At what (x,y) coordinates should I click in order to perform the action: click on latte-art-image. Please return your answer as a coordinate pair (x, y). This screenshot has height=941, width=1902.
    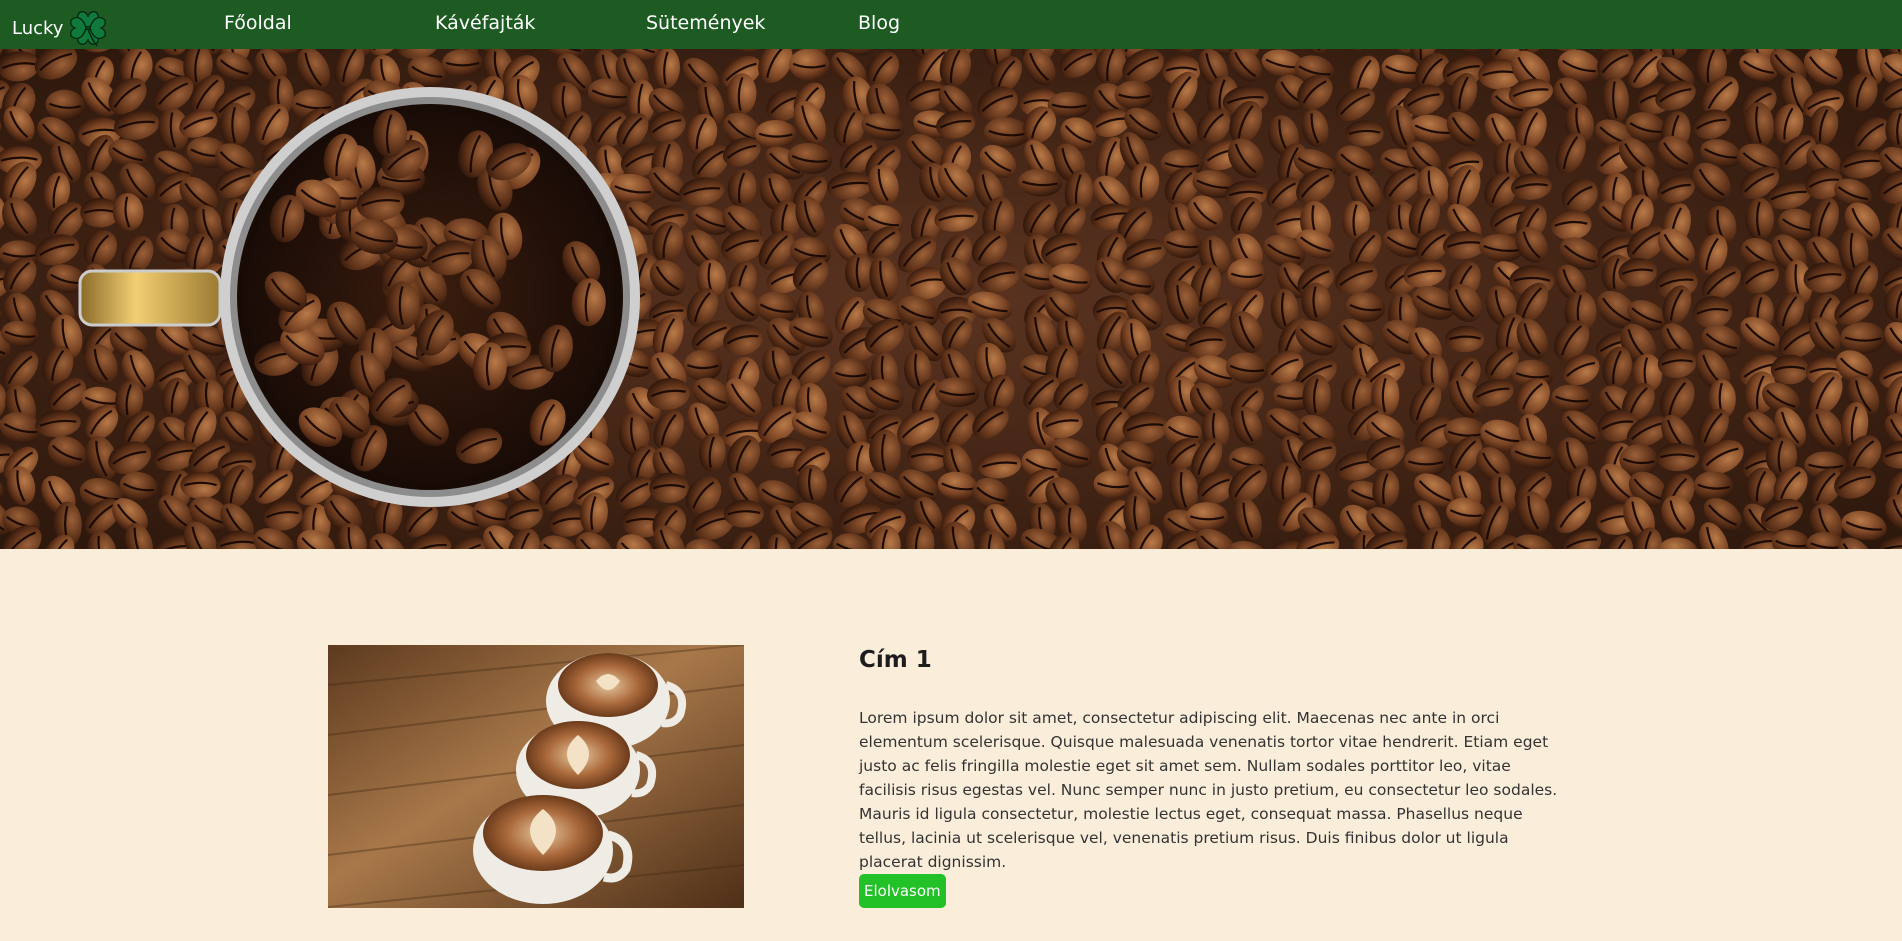
    Looking at the image, I should click on (536, 776).